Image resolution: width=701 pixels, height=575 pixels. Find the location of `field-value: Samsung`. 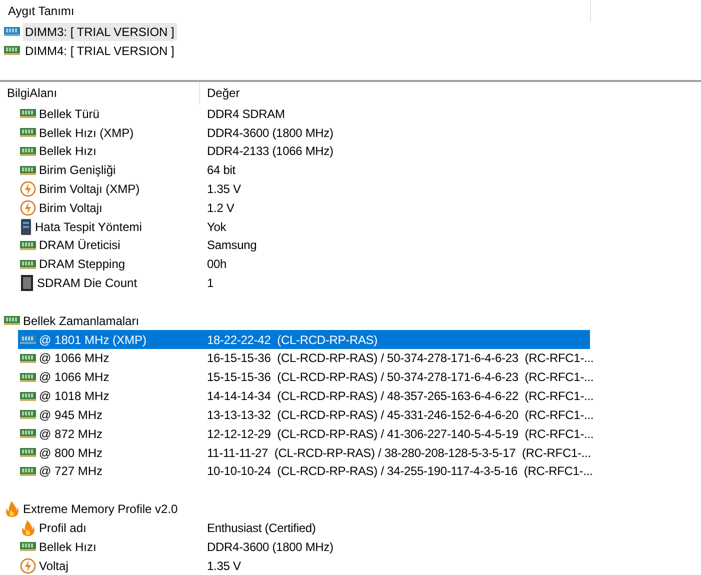

field-value: Samsung is located at coordinates (231, 245).